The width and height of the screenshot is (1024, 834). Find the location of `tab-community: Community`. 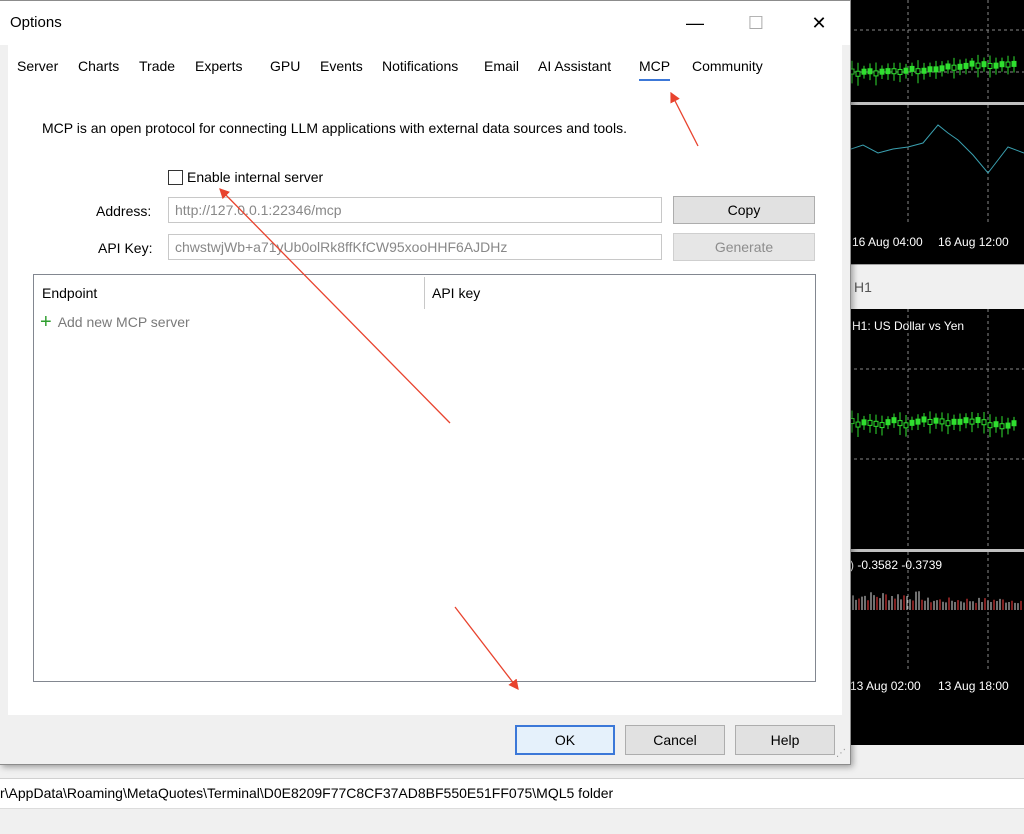

tab-community: Community is located at coordinates (727, 66).